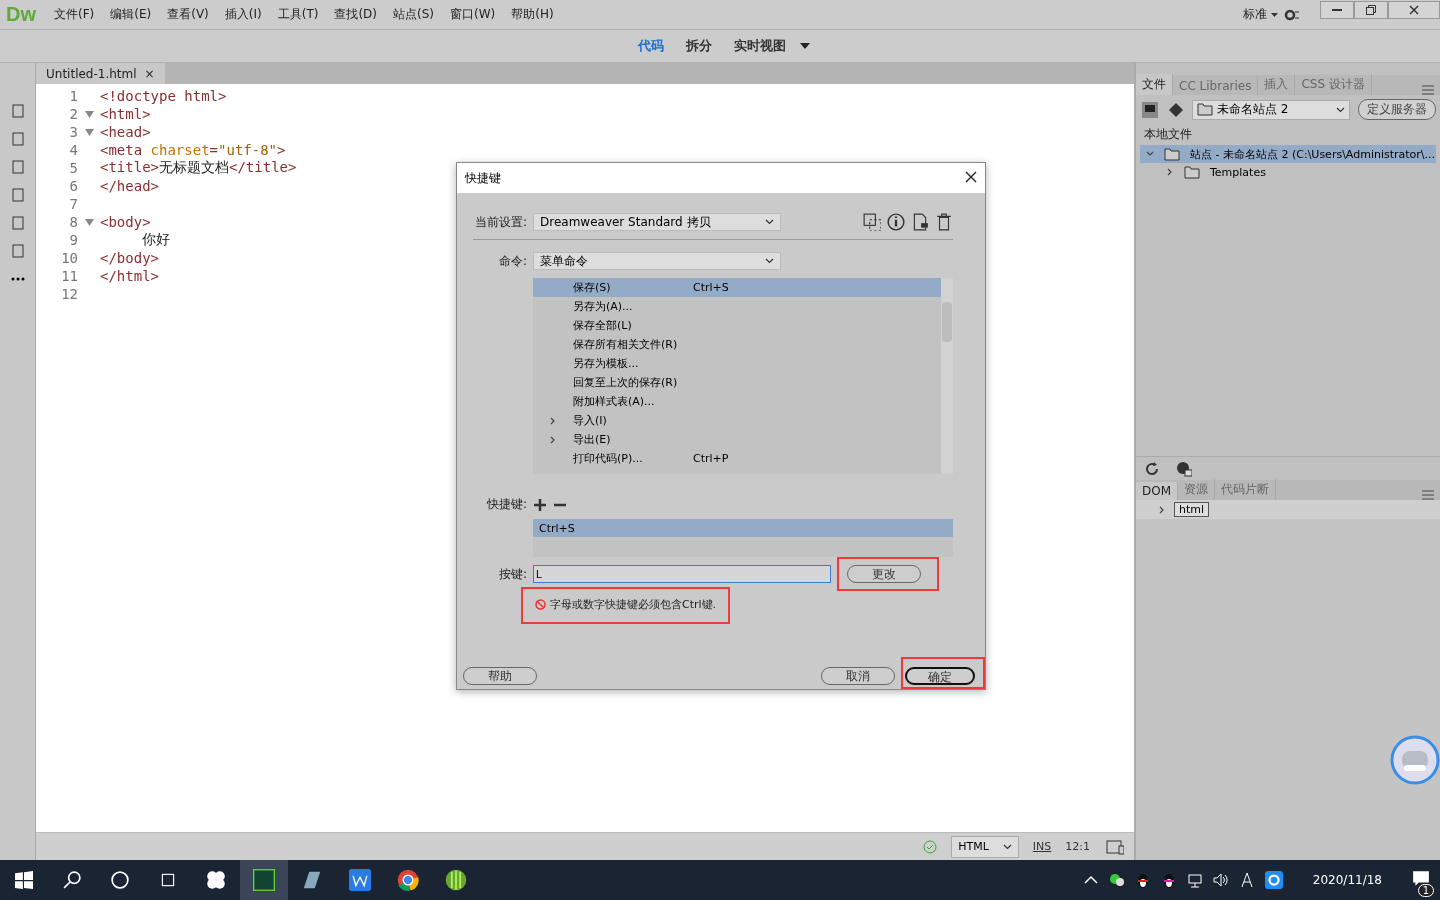 Image resolution: width=1440 pixels, height=900 pixels. I want to click on dom-node: html, so click(1192, 509).